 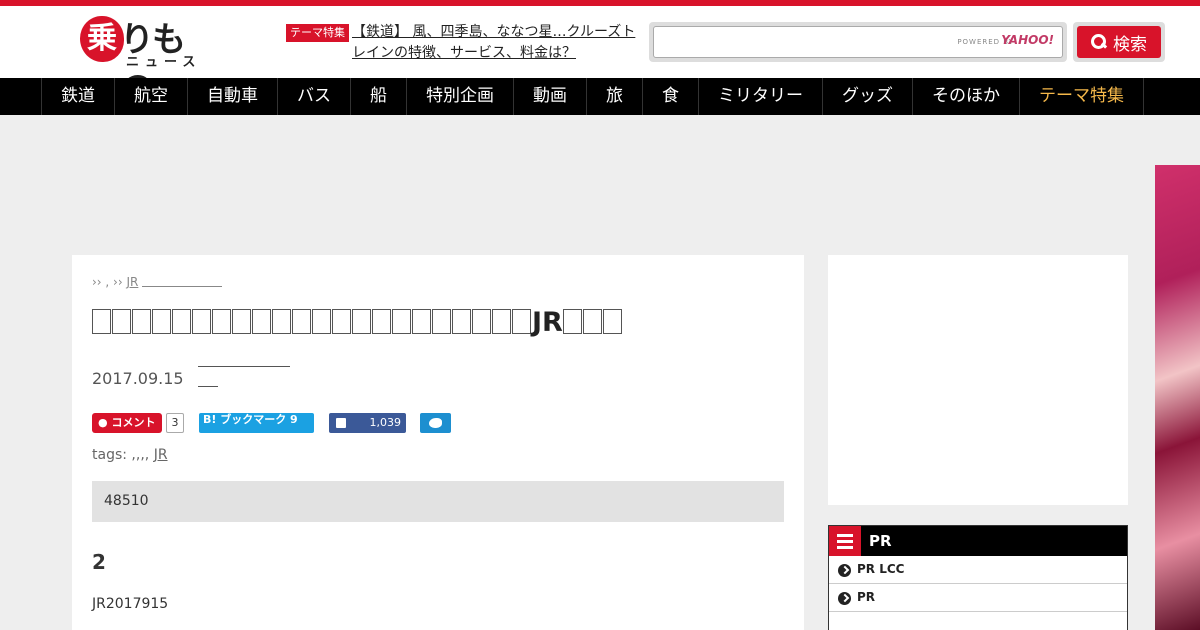 I want to click on nav-item-aviation: 航空, so click(x=151, y=96).